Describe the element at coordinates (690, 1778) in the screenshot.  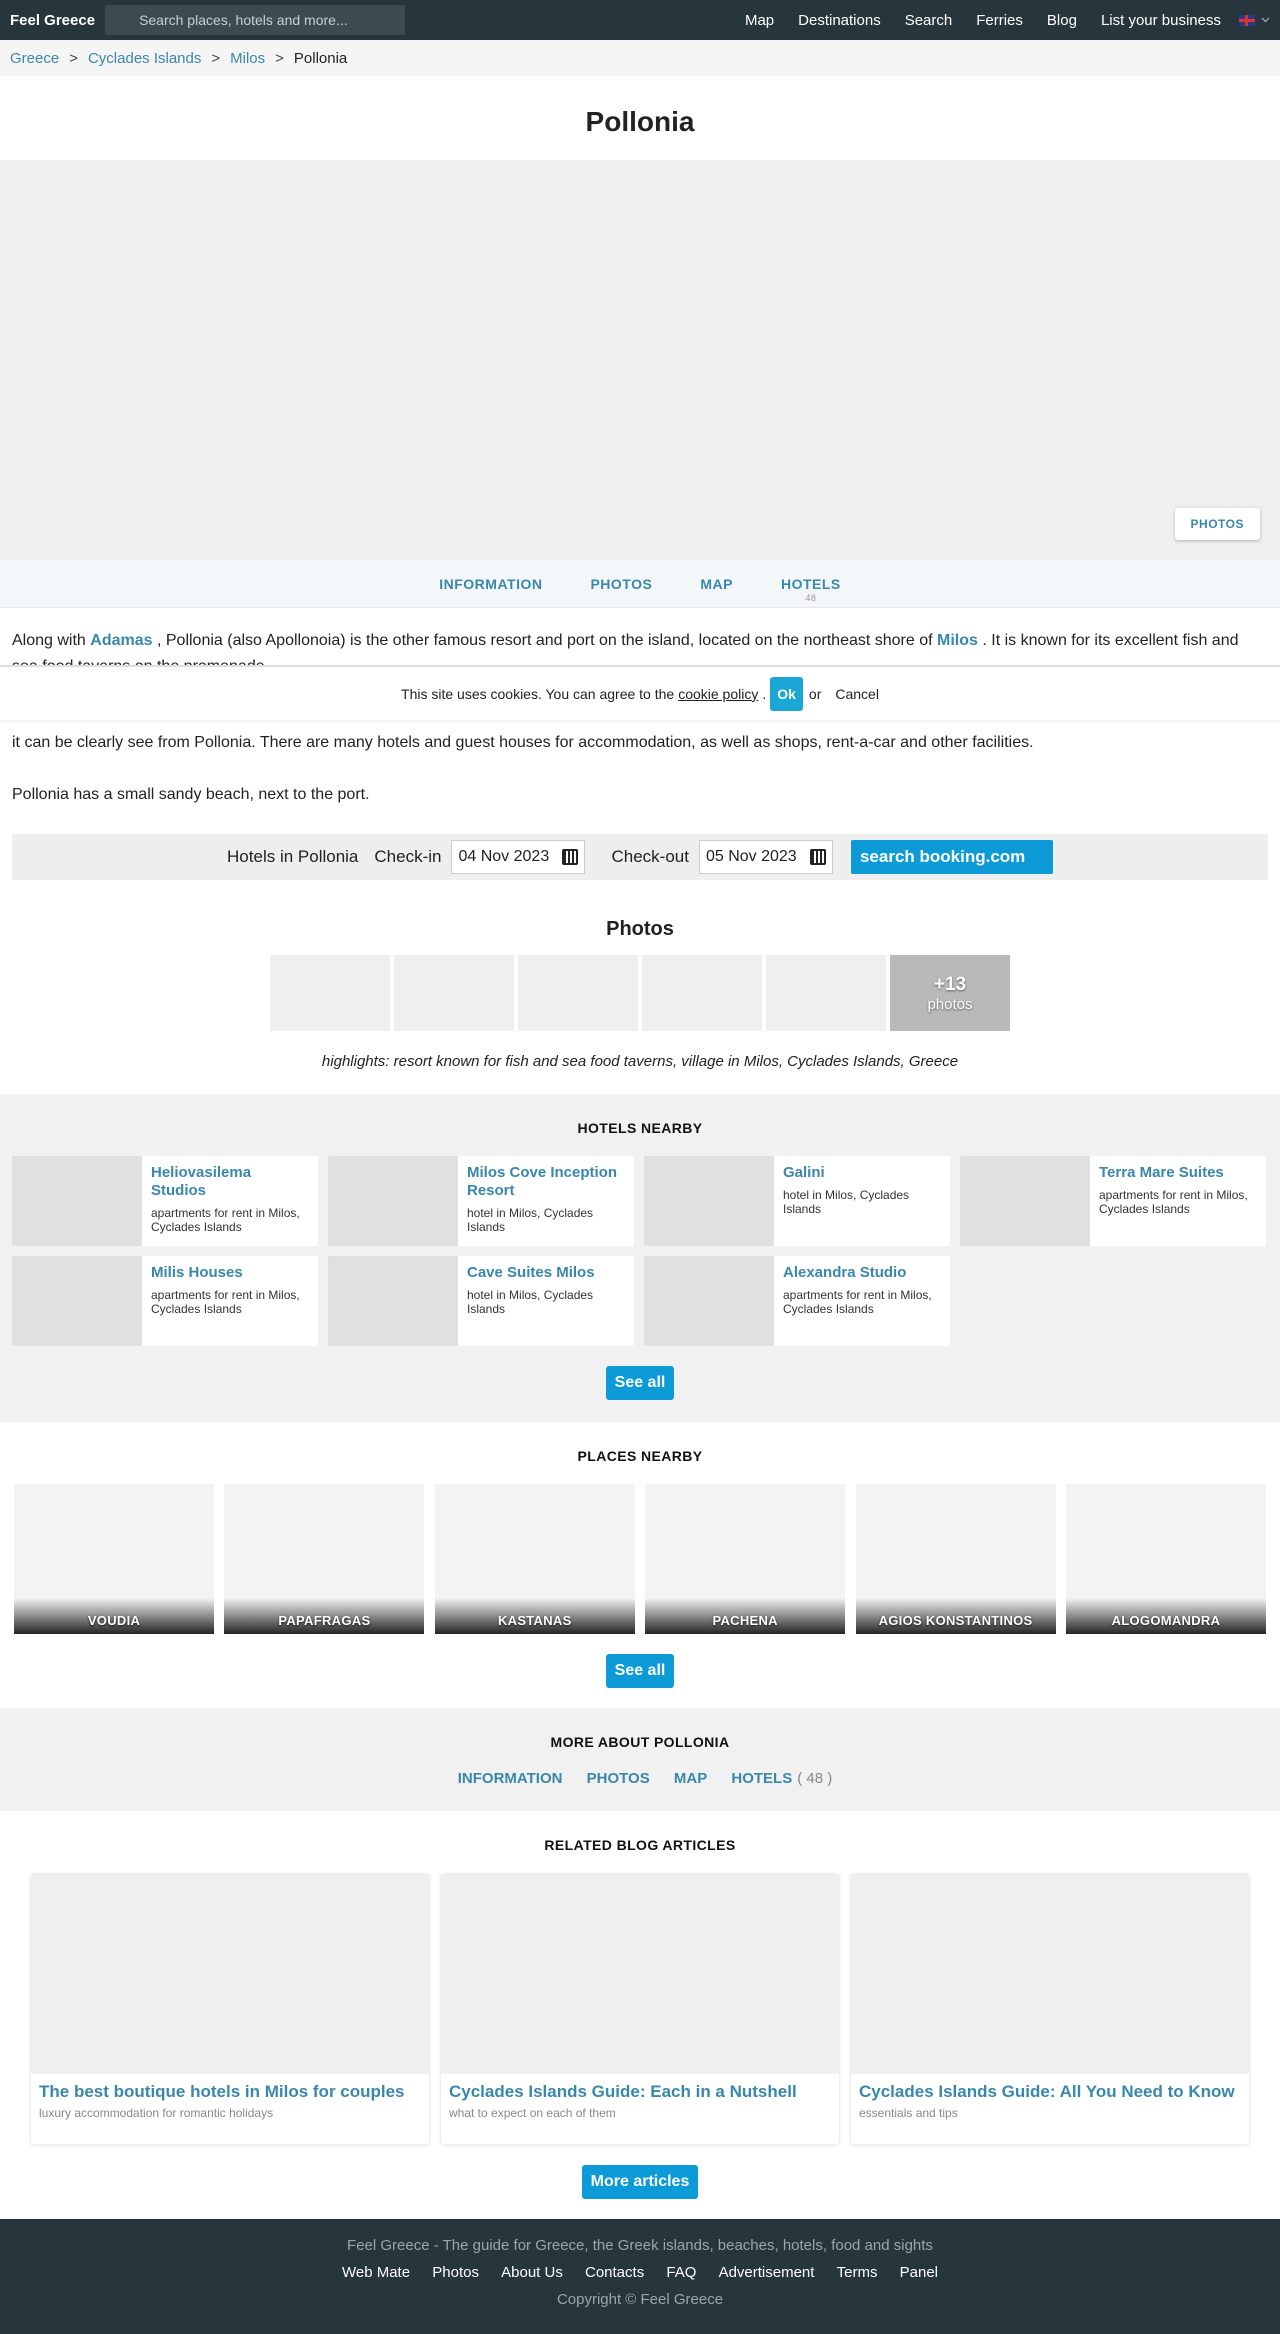
I see `more-map-link: MAP` at that location.